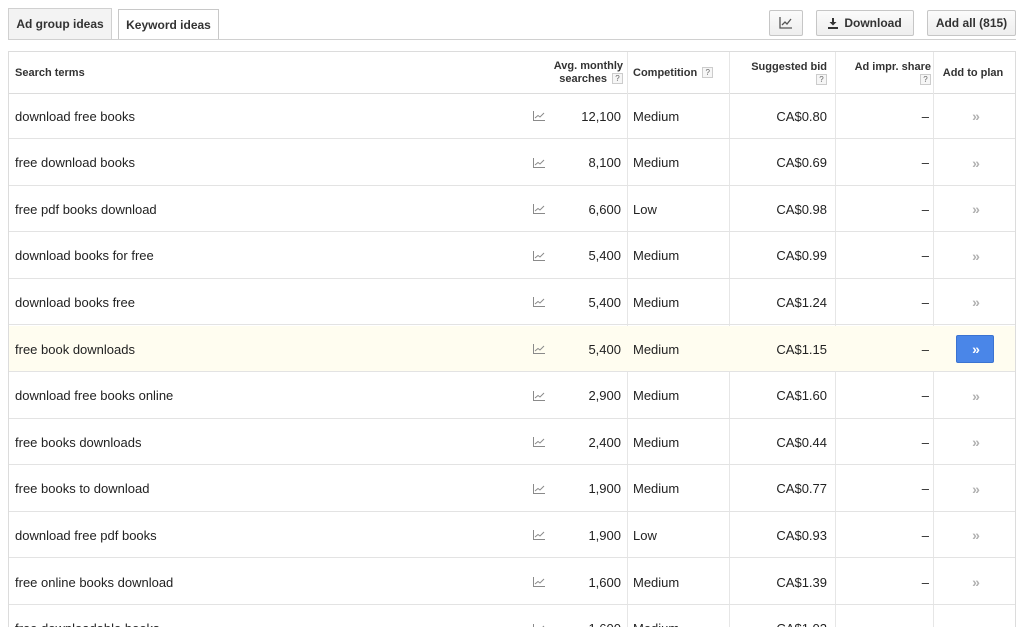  Describe the element at coordinates (801, 535) in the screenshot. I see `suggested-bid: CA$0.93` at that location.